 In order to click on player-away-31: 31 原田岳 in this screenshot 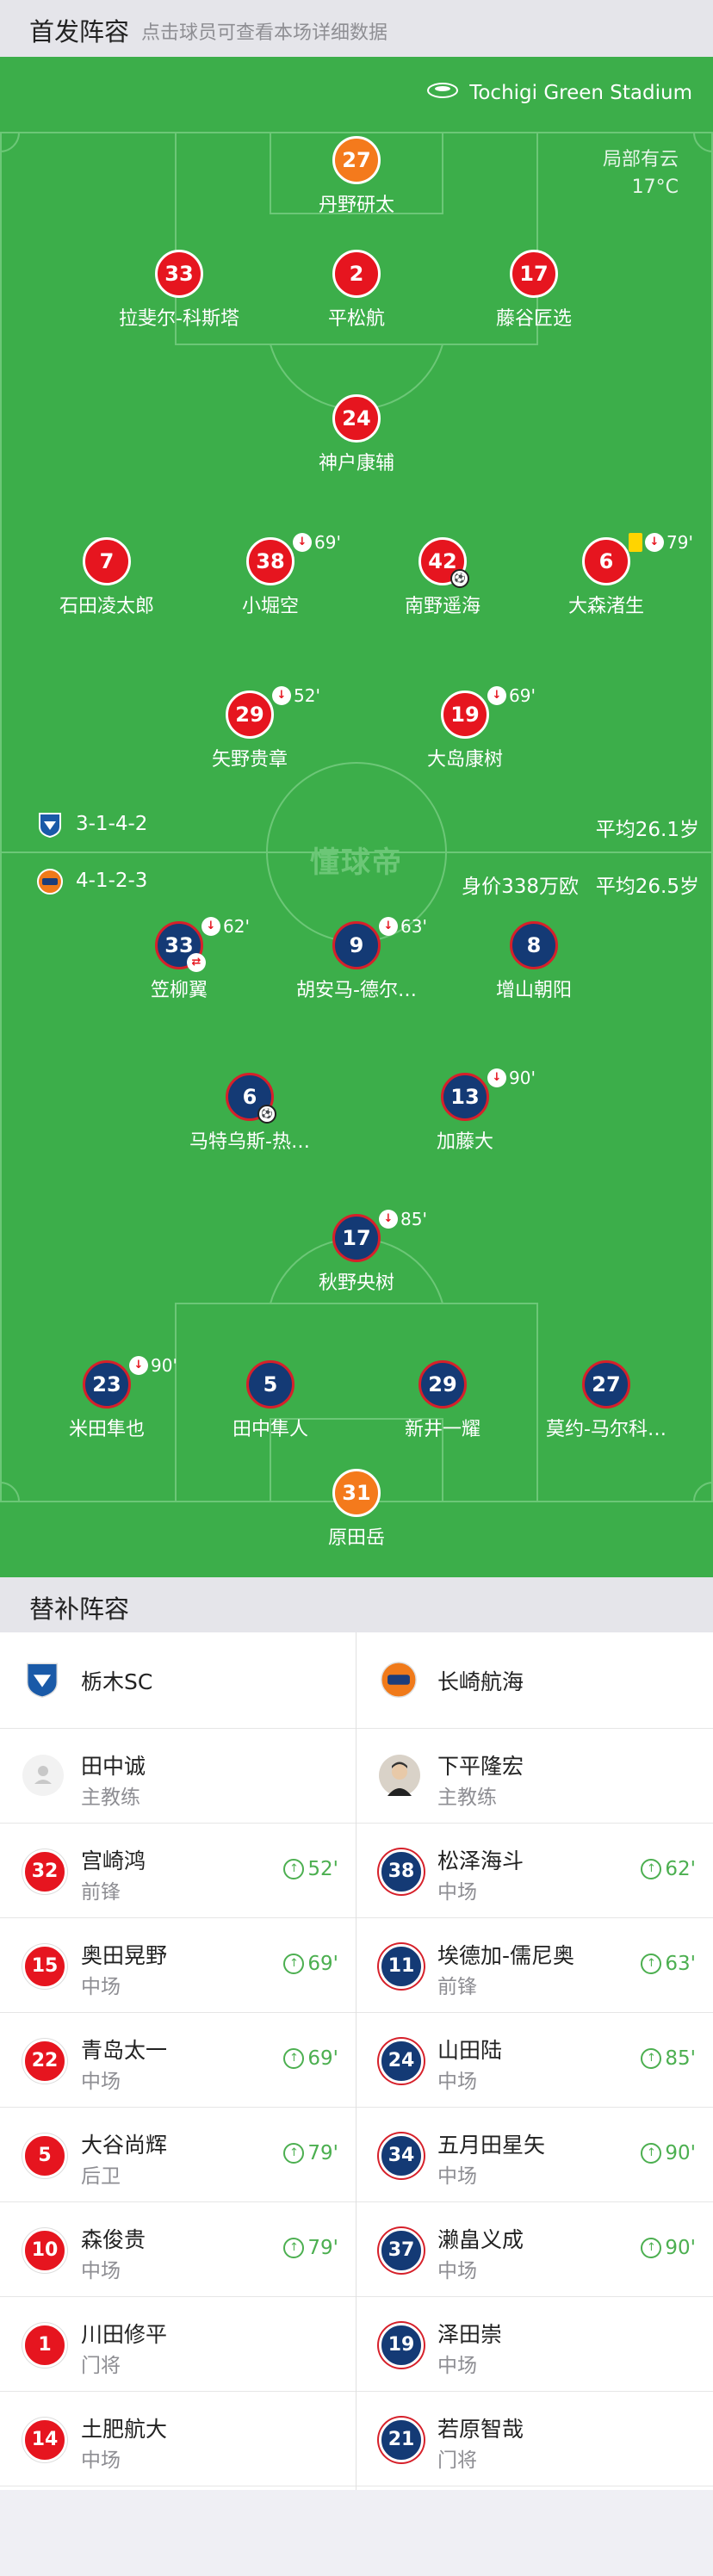, I will do `click(356, 1510)`.